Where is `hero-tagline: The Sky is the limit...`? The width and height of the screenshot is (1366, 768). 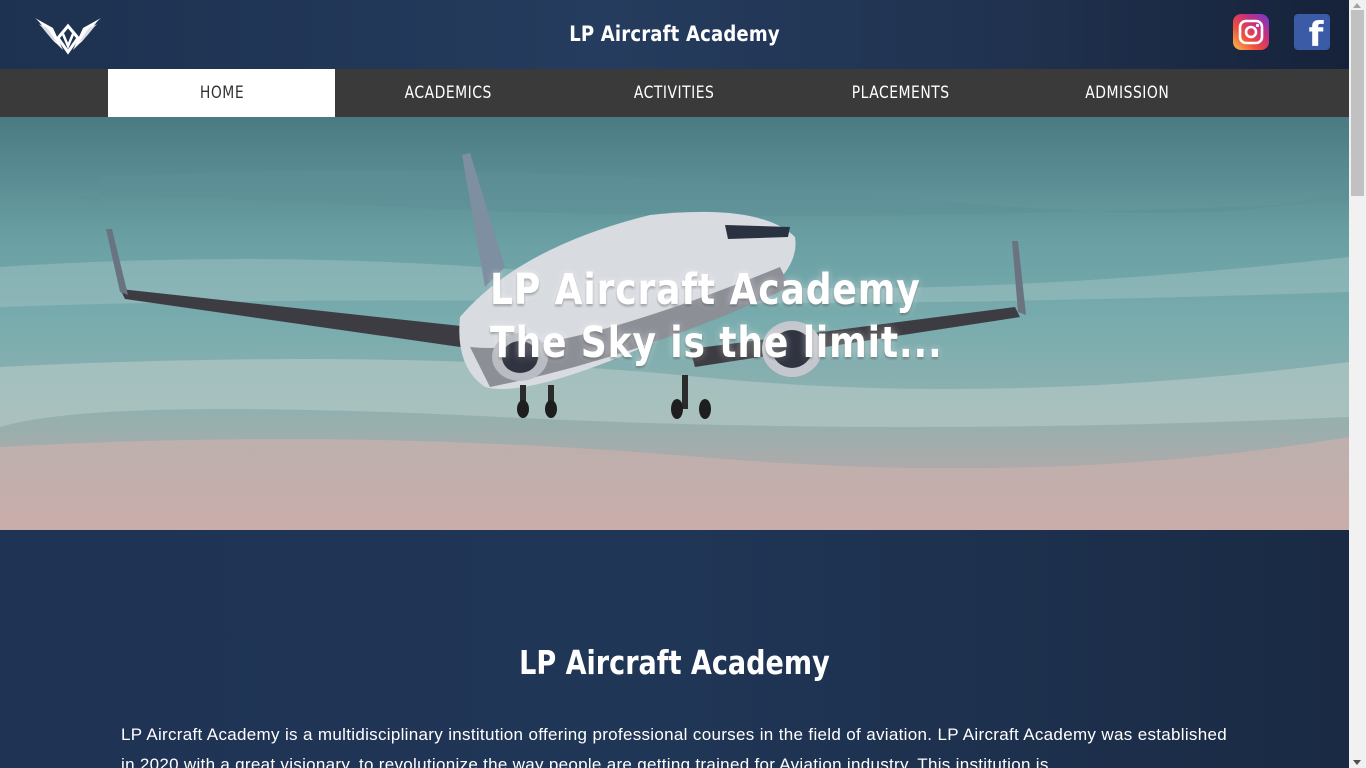 hero-tagline: The Sky is the limit... is located at coordinates (716, 343).